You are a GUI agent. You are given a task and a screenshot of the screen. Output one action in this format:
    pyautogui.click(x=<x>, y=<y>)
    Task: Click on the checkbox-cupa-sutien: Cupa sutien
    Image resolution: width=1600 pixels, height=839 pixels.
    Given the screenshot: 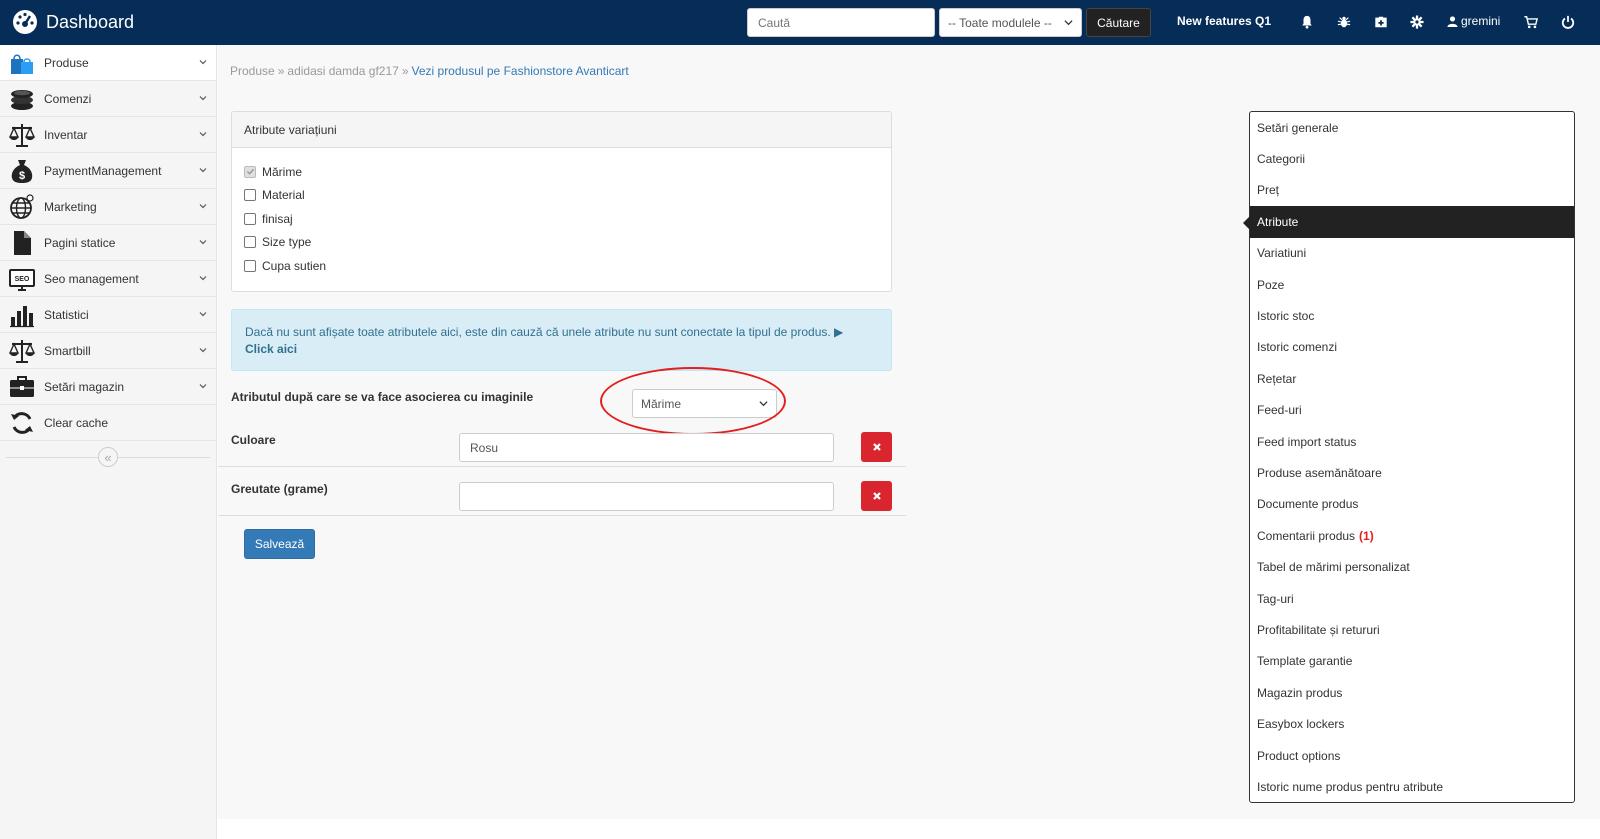 What is the action you would take?
    pyautogui.click(x=561, y=266)
    